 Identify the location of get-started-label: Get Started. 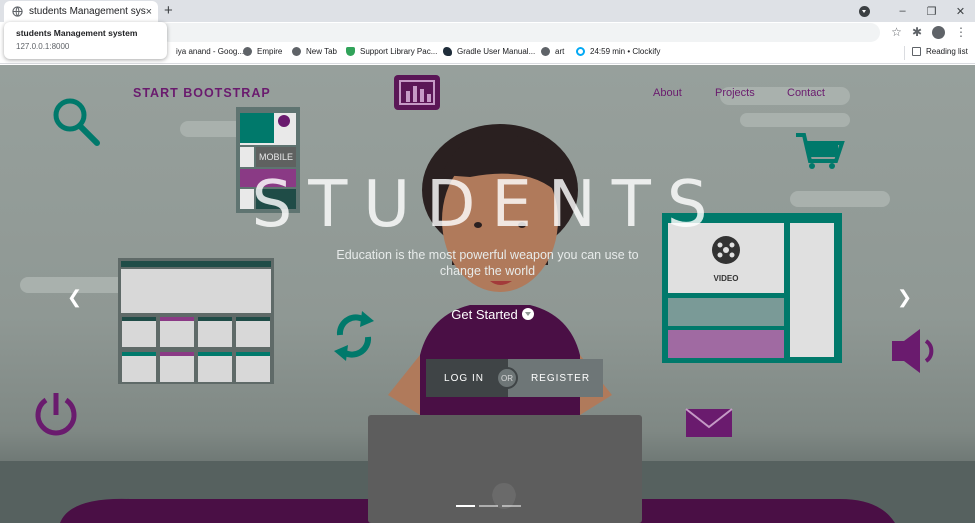
(484, 314).